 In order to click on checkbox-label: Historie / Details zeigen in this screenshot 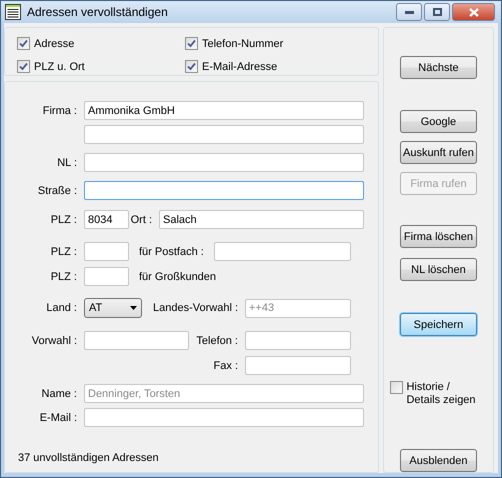, I will do `click(441, 394)`.